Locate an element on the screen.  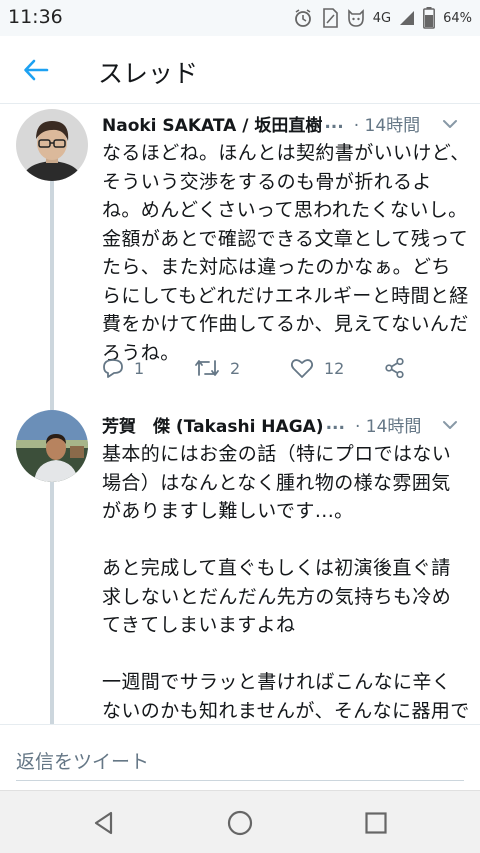
nav-back-button is located at coordinates (104, 823).